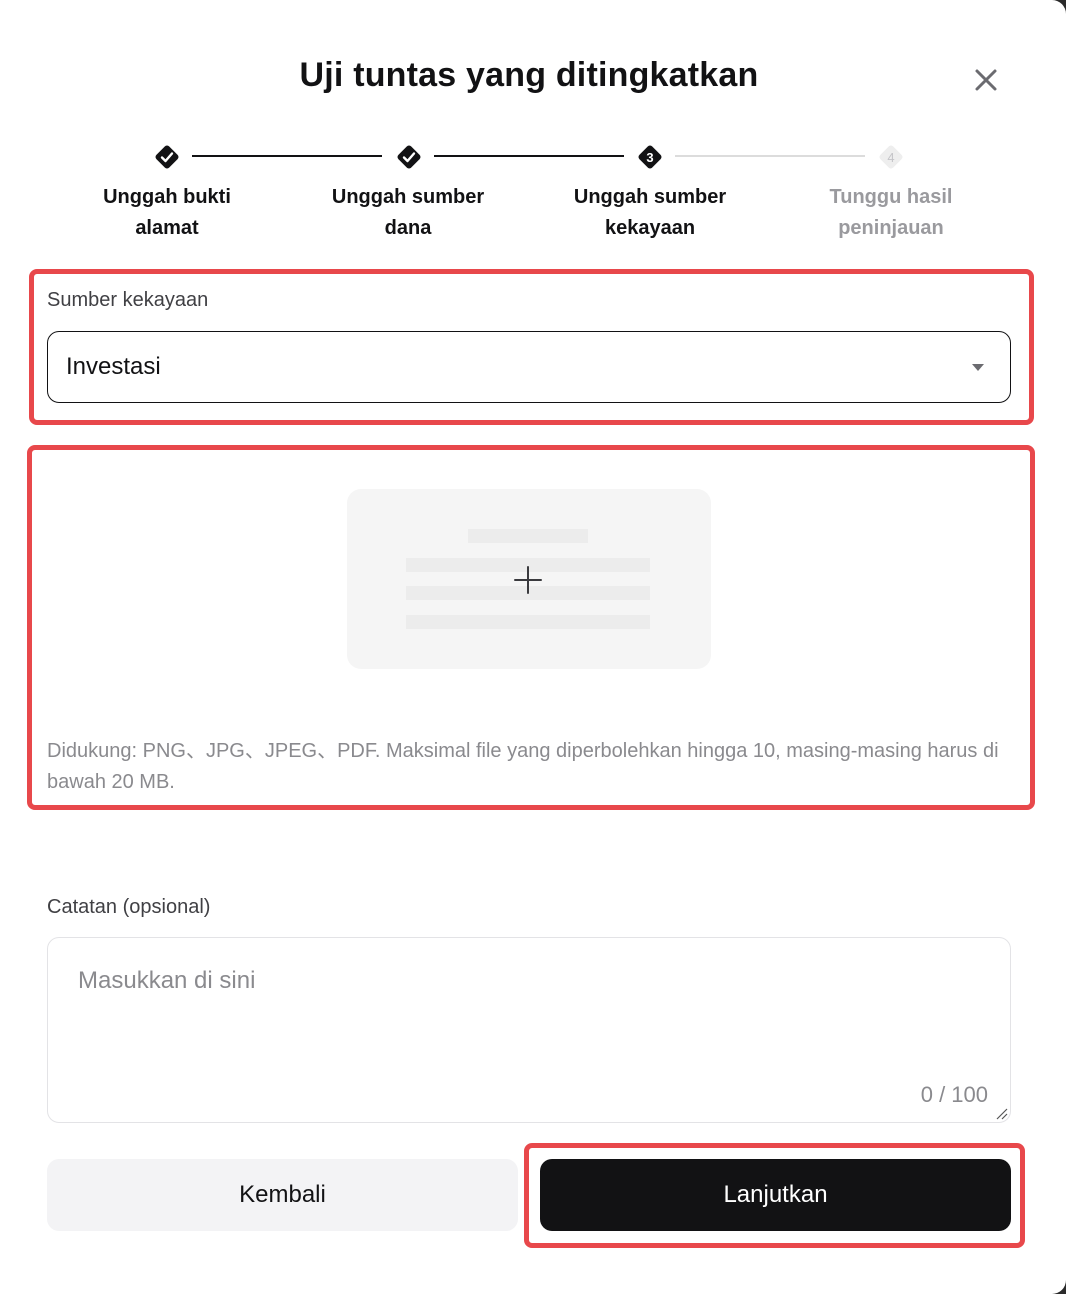 The image size is (1066, 1294). What do you see at coordinates (650, 212) in the screenshot?
I see `step-3-label: Unggah sumber kekayaan` at bounding box center [650, 212].